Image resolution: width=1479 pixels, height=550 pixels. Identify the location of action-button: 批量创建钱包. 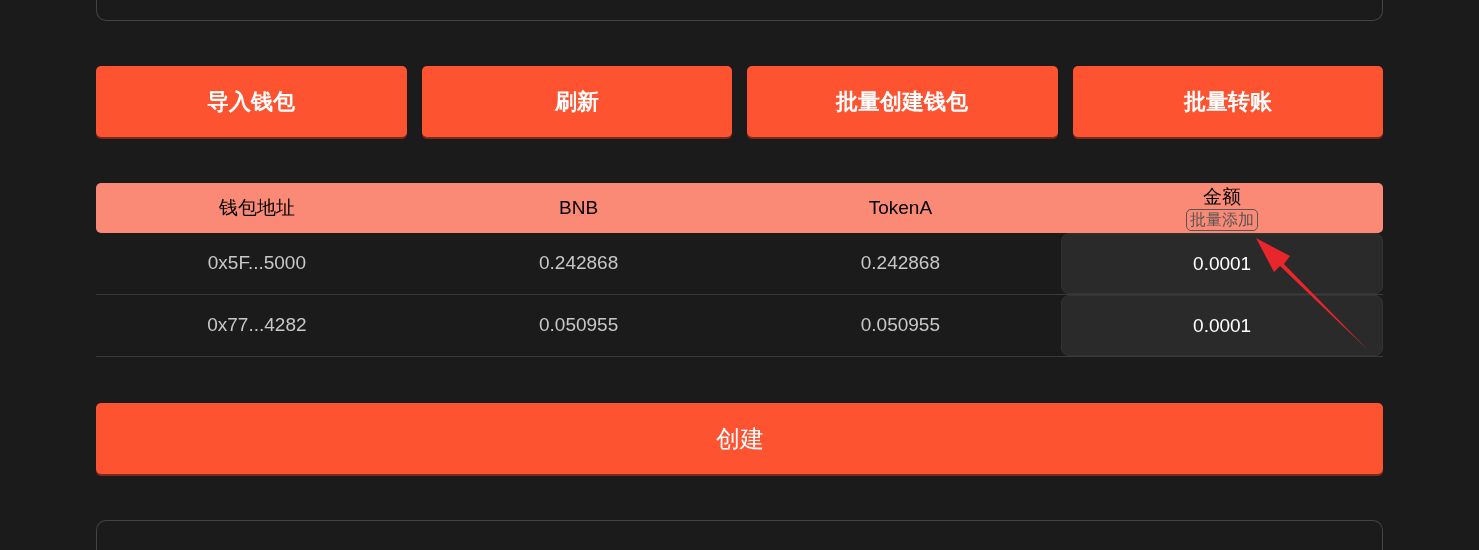
(902, 101).